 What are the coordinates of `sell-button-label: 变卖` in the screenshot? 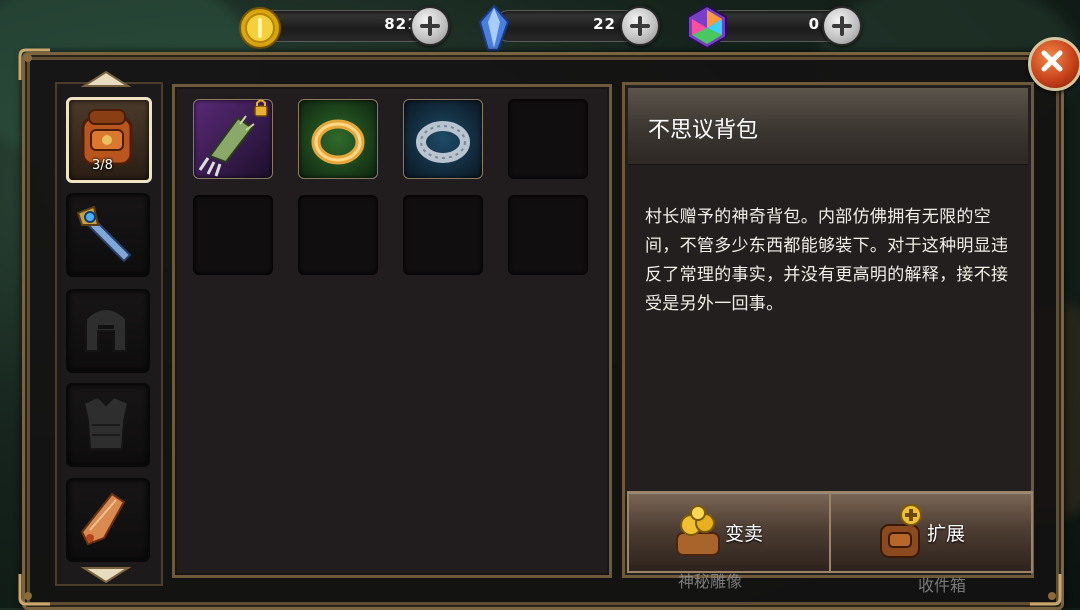 It's located at (744, 534).